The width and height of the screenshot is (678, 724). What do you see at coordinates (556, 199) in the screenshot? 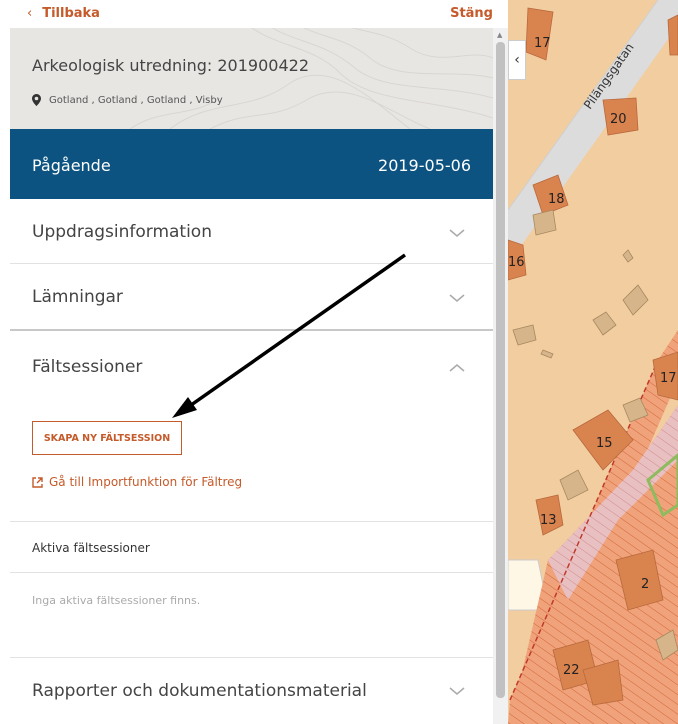
I see `plot-number: 18` at bounding box center [556, 199].